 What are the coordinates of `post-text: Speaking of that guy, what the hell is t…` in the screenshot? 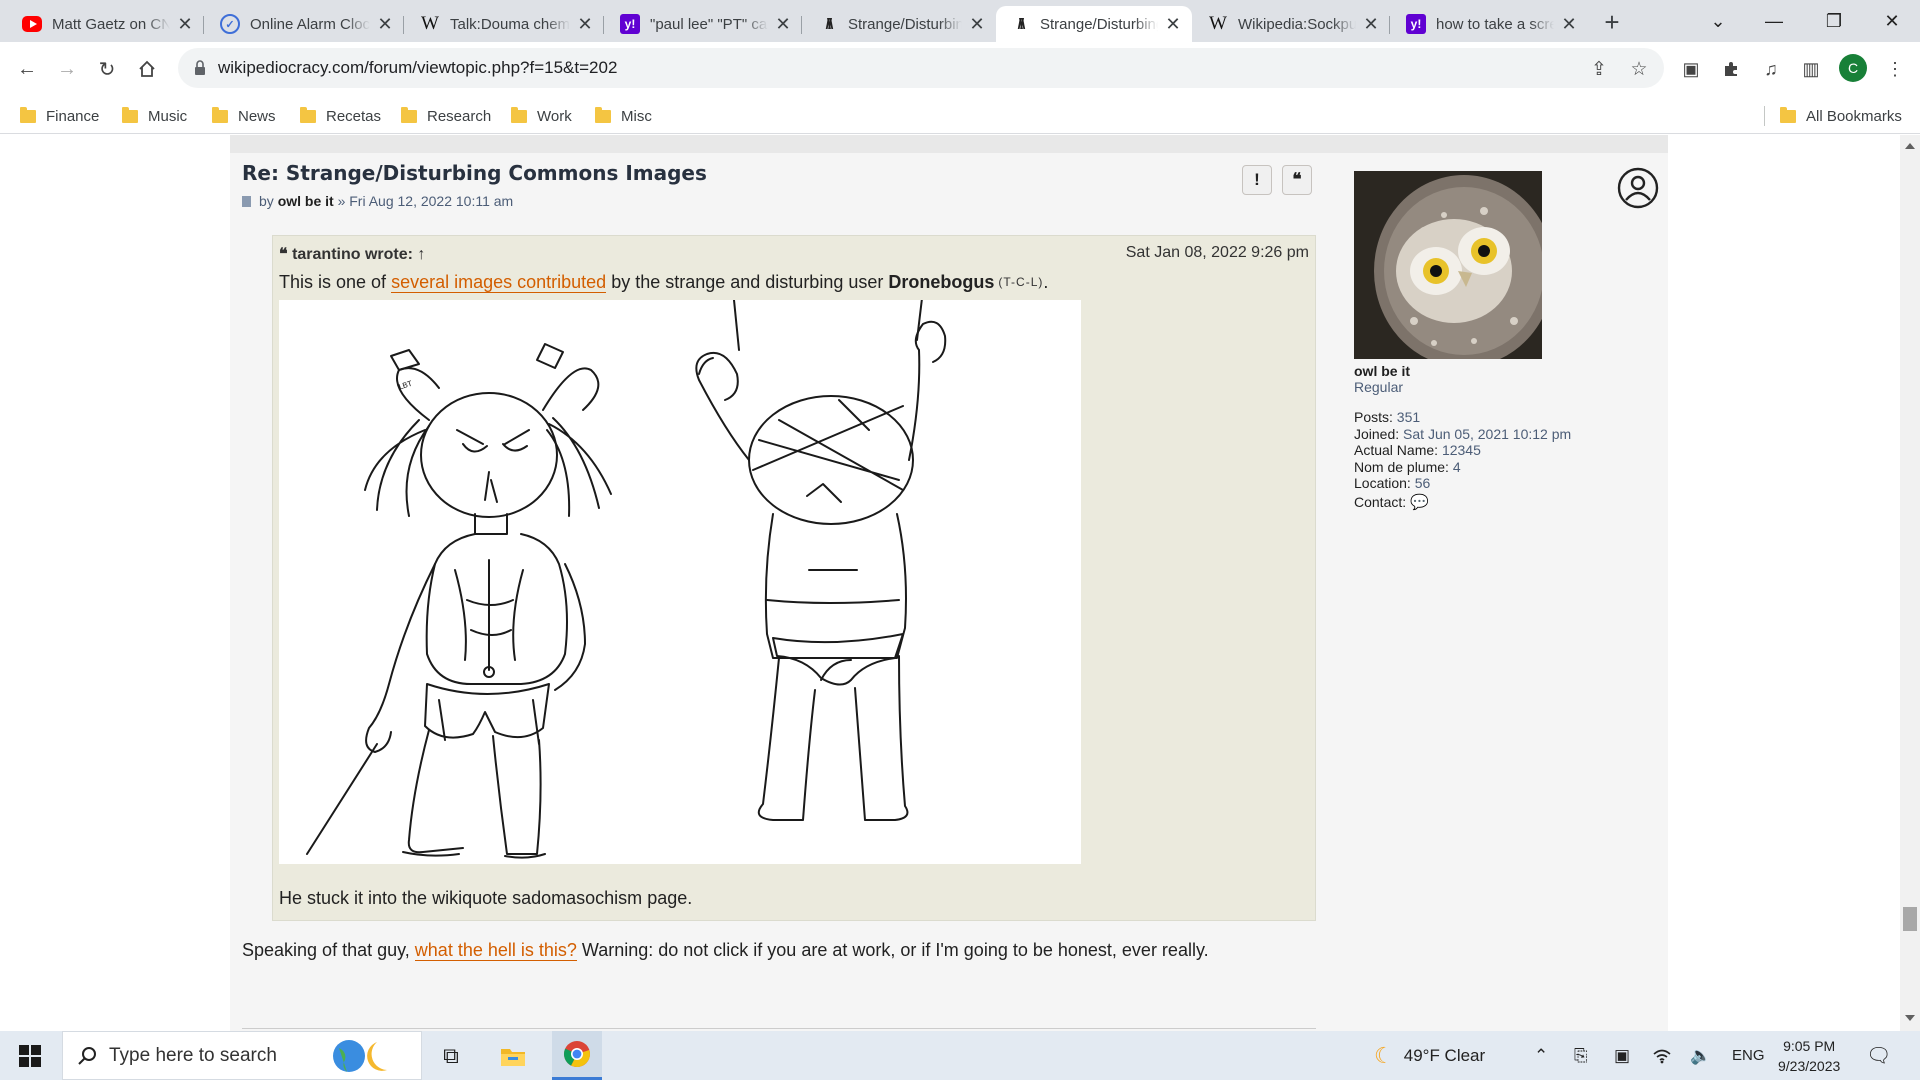 It's located at (725, 950).